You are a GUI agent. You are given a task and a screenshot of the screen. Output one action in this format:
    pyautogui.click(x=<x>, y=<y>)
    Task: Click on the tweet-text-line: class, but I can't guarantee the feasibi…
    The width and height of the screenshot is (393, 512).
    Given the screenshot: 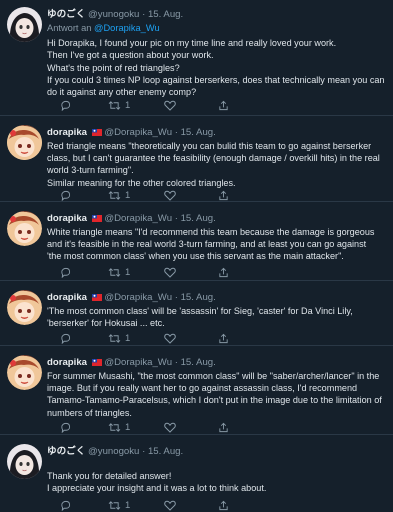 What is the action you would take?
    pyautogui.click(x=213, y=158)
    